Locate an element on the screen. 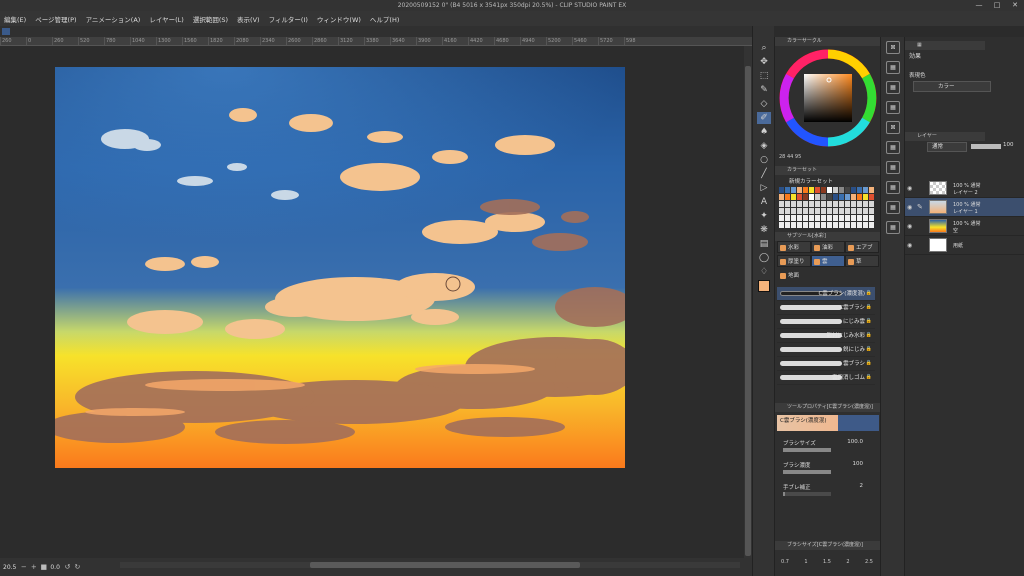 The height and width of the screenshot is (576, 1024). prop-value: 2 is located at coordinates (862, 486).